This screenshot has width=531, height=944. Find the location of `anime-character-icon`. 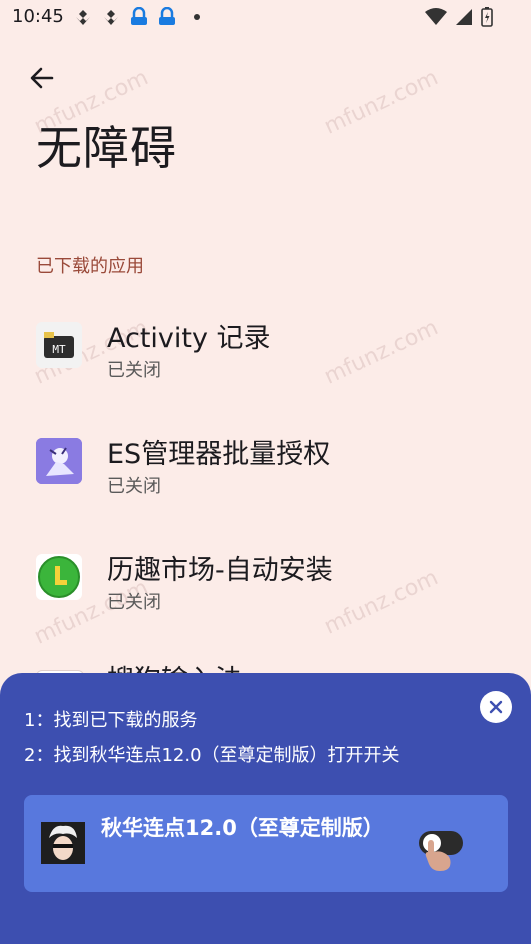

anime-character-icon is located at coordinates (59, 461).